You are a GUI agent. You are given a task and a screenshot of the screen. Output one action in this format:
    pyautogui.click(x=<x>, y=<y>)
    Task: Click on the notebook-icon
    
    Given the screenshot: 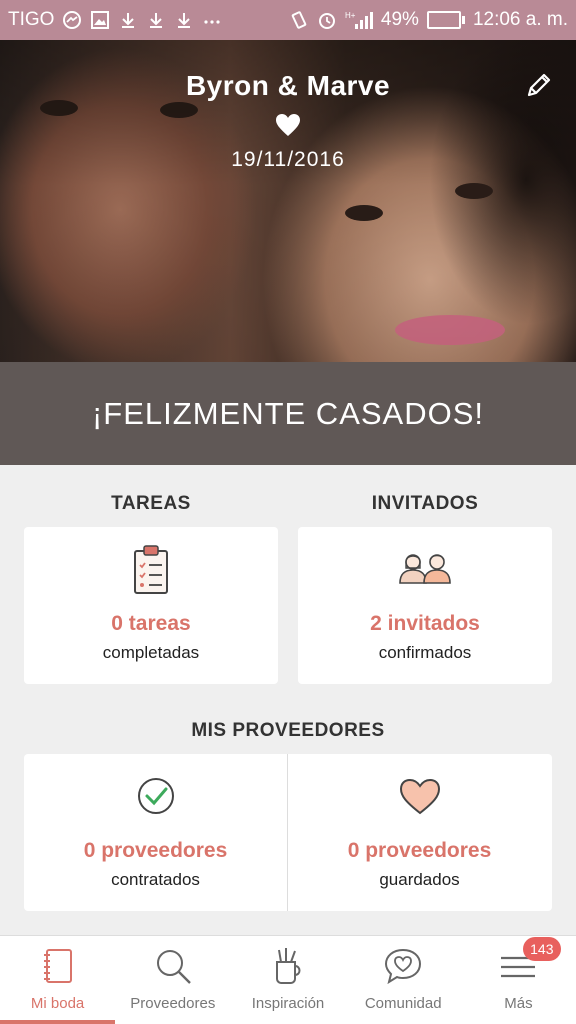 What is the action you would take?
    pyautogui.click(x=57, y=966)
    